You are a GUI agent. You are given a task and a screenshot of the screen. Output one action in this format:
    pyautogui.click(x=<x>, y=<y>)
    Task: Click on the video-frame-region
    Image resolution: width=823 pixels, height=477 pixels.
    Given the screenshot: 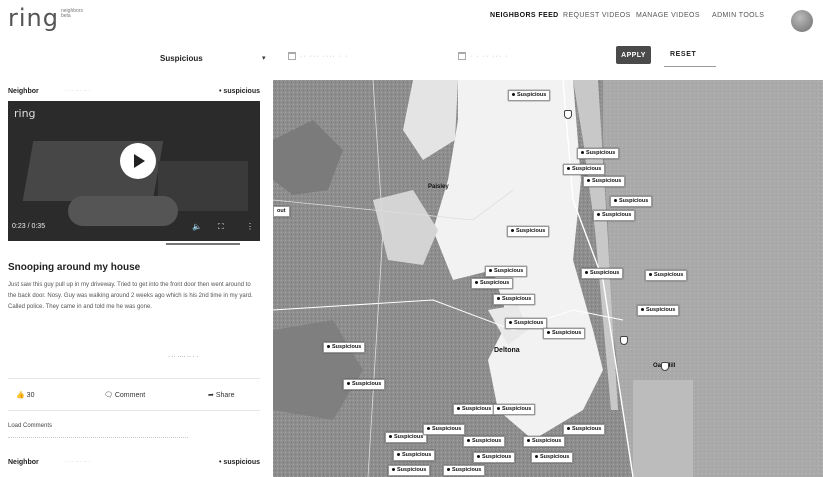 What is the action you would take?
    pyautogui.click(x=123, y=211)
    